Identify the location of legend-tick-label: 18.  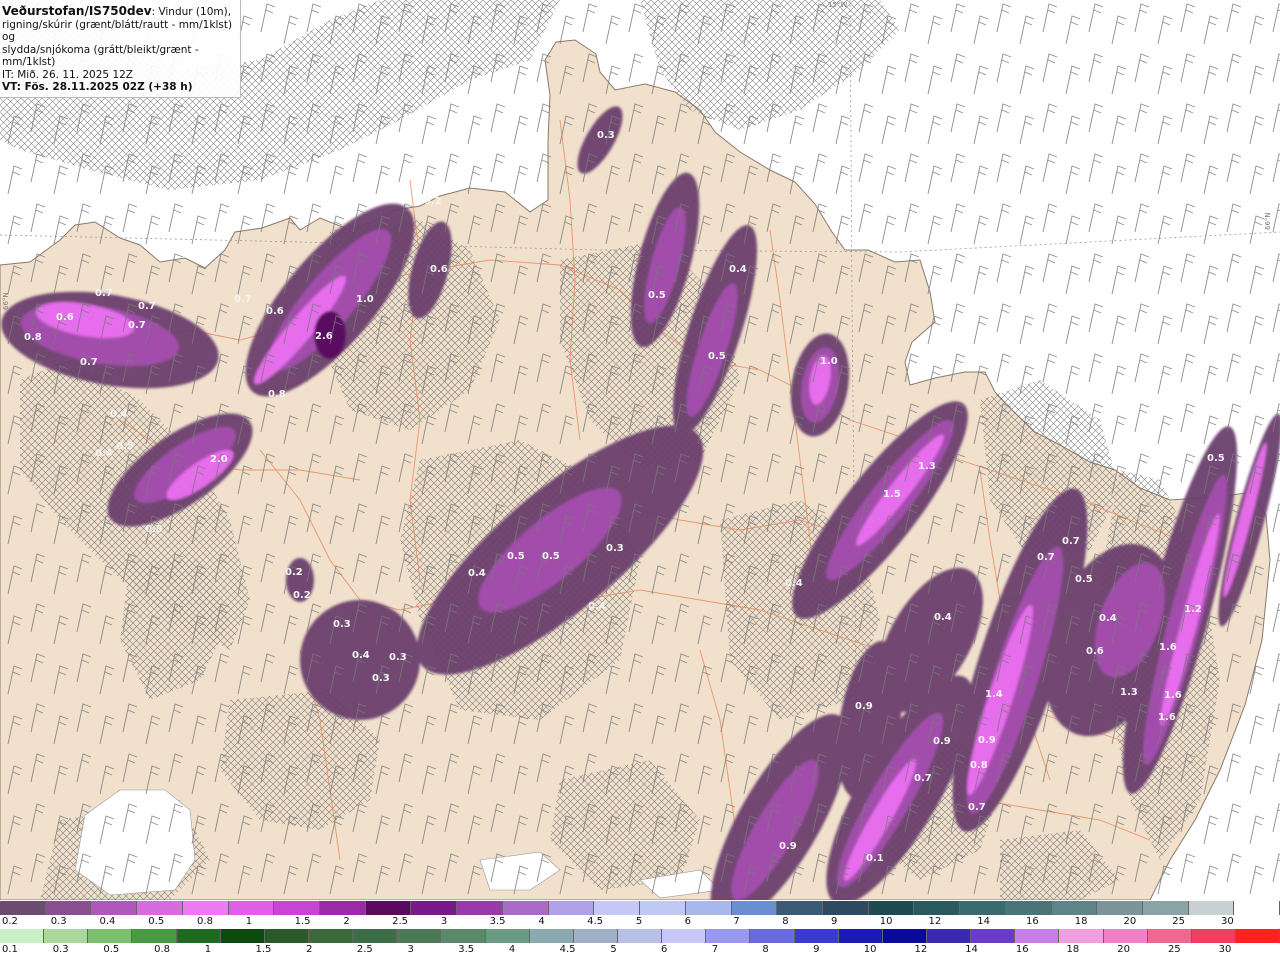
(1081, 921).